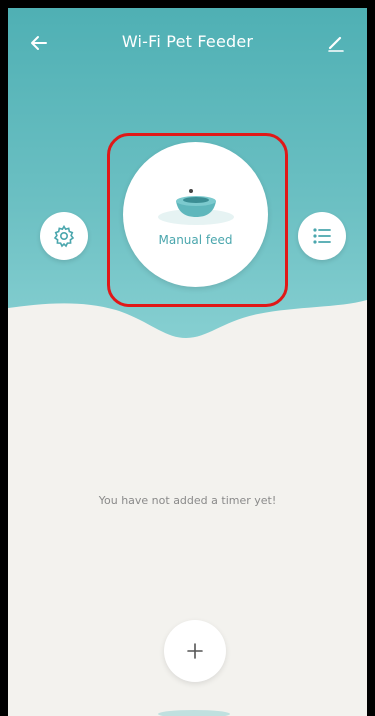 This screenshot has height=716, width=375. I want to click on gear-icon, so click(64, 236).